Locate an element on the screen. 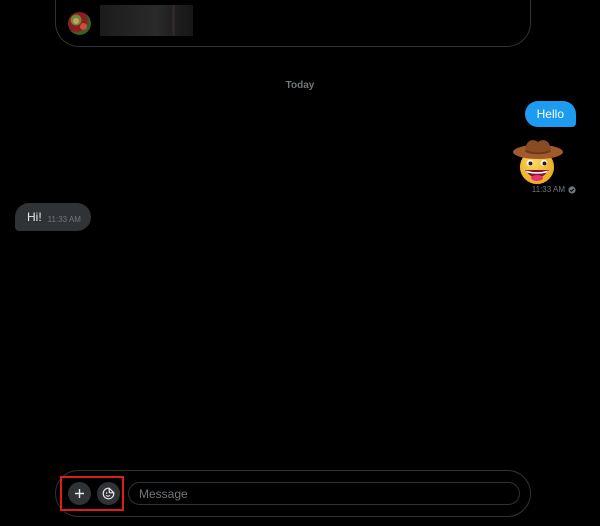 Image resolution: width=600 pixels, height=526 pixels. sticker-icon is located at coordinates (108, 493).